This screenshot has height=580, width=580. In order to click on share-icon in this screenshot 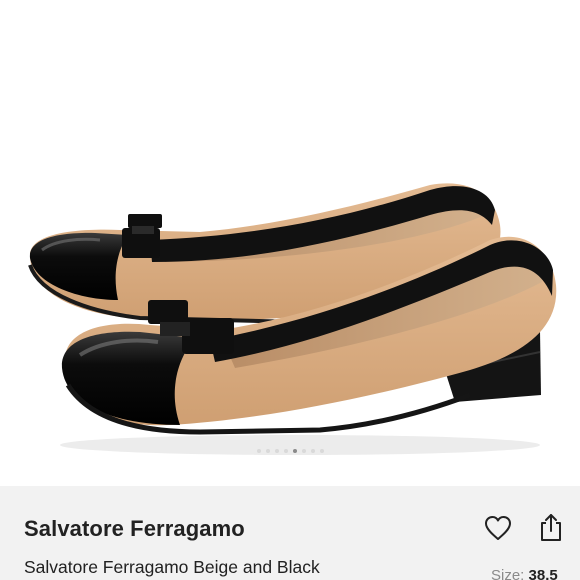, I will do `click(551, 527)`.